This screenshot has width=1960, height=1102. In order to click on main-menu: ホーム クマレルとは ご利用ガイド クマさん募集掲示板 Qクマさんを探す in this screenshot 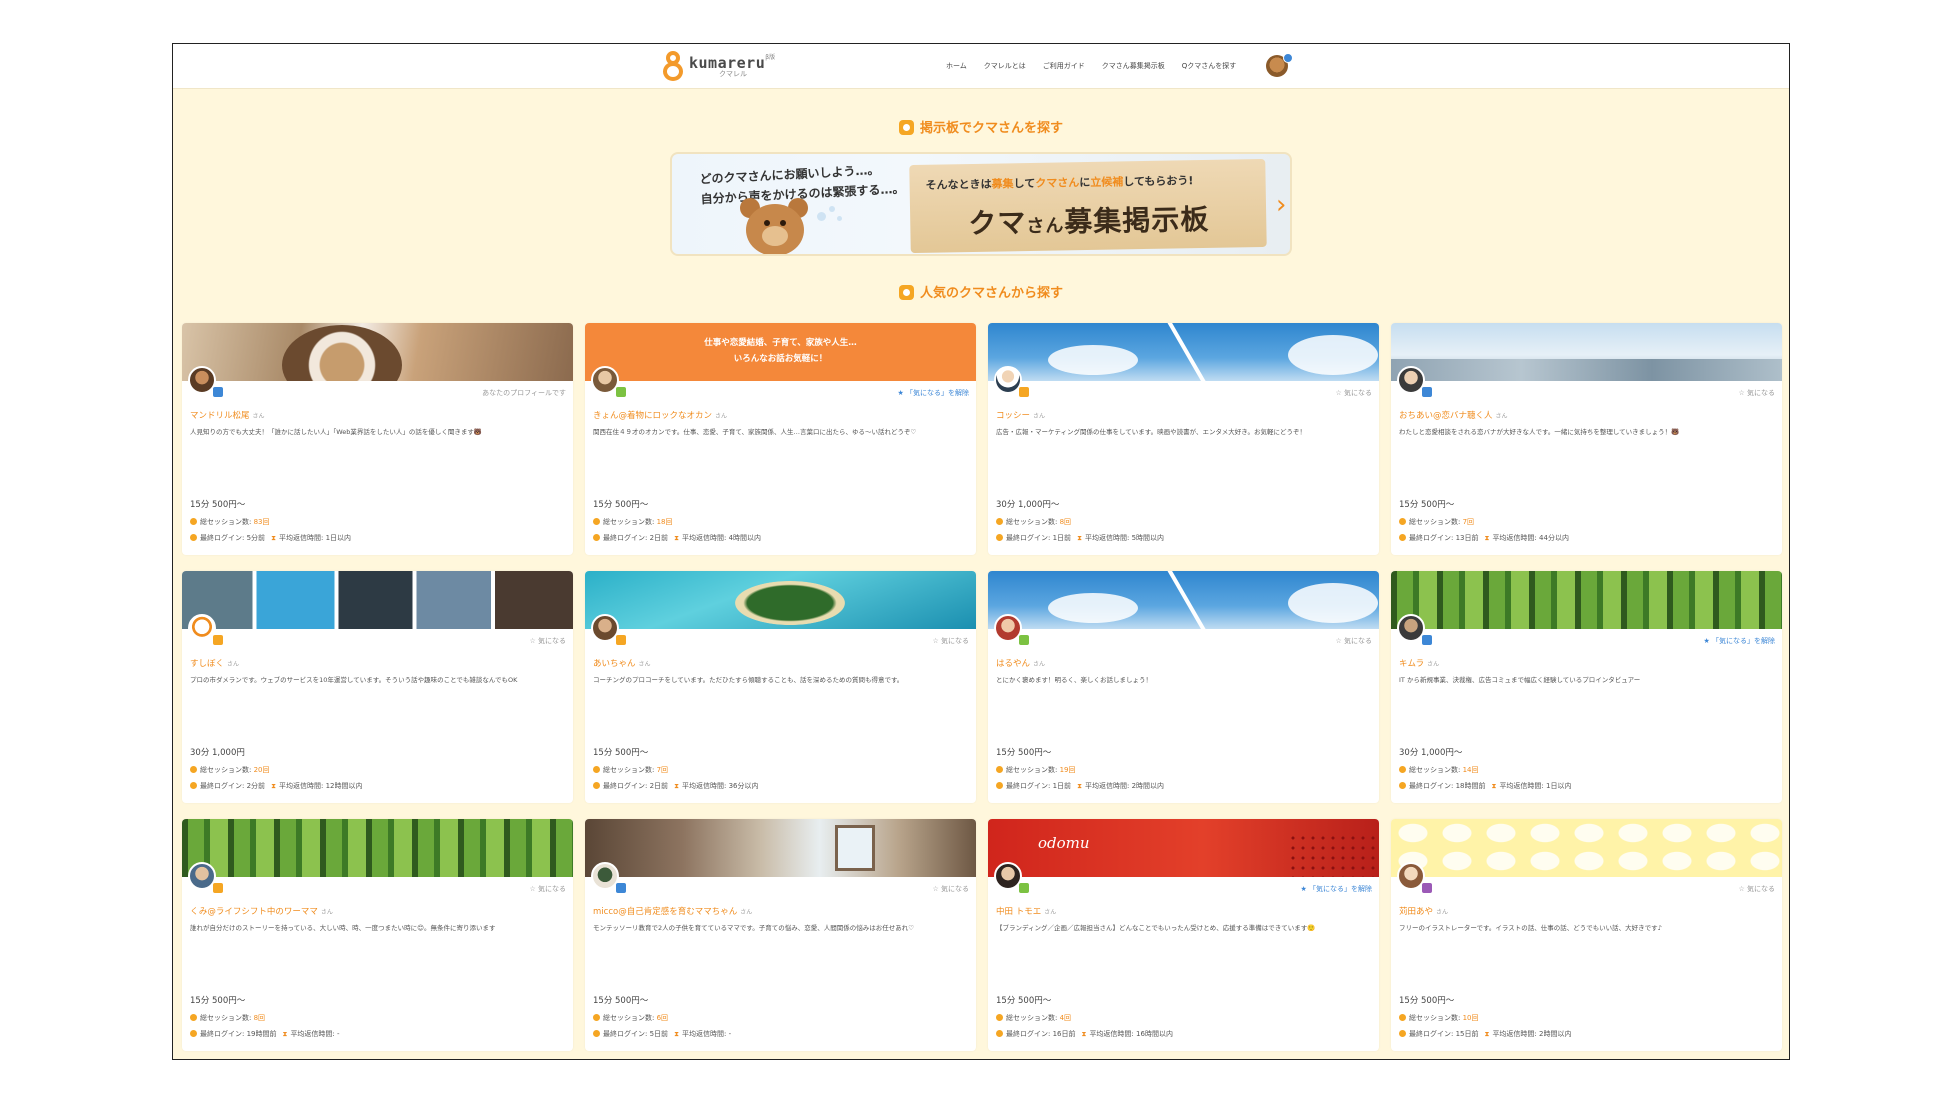, I will do `click(1091, 66)`.